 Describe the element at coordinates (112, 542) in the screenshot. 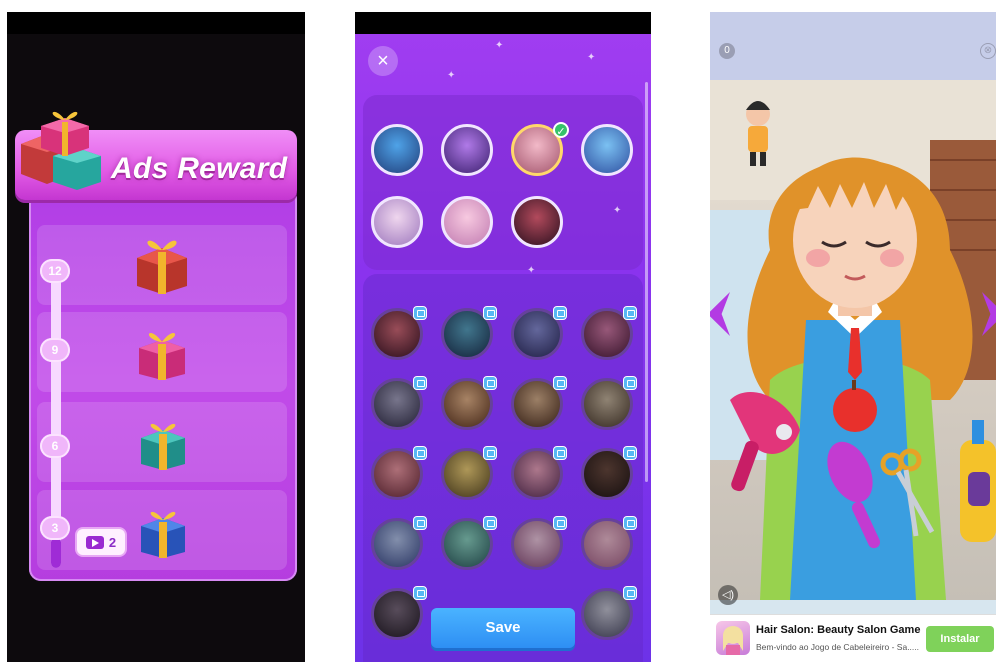

I see `ads-watched-count: 2` at that location.